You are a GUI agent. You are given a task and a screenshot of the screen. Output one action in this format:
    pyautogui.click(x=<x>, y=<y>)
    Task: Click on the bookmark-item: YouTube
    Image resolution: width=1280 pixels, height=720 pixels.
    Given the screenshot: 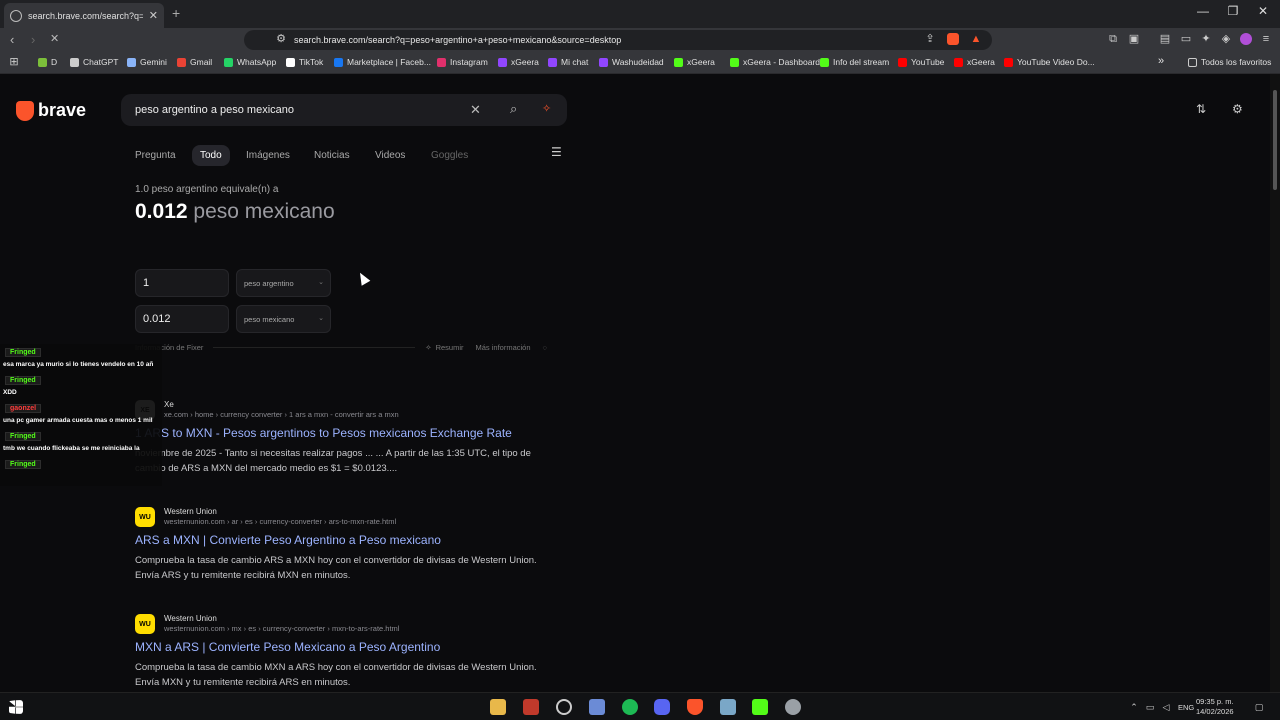 What is the action you would take?
    pyautogui.click(x=921, y=62)
    